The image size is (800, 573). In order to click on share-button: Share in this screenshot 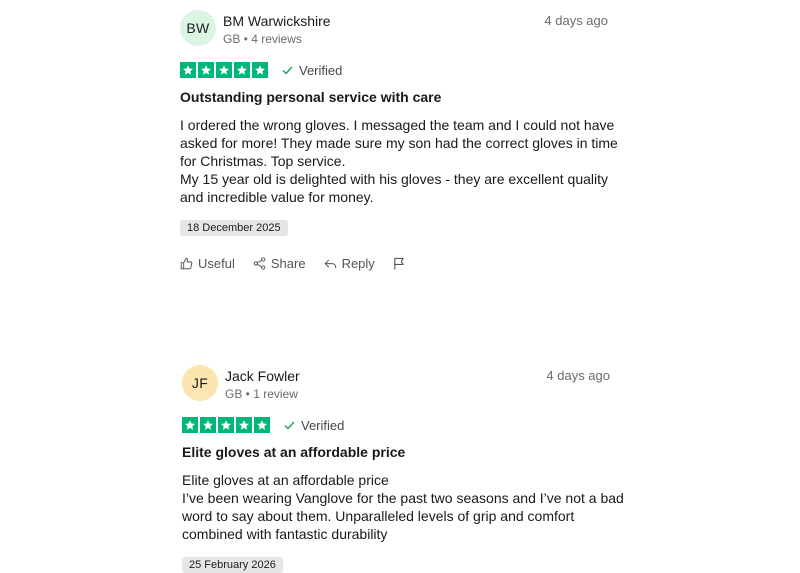, I will do `click(279, 263)`.